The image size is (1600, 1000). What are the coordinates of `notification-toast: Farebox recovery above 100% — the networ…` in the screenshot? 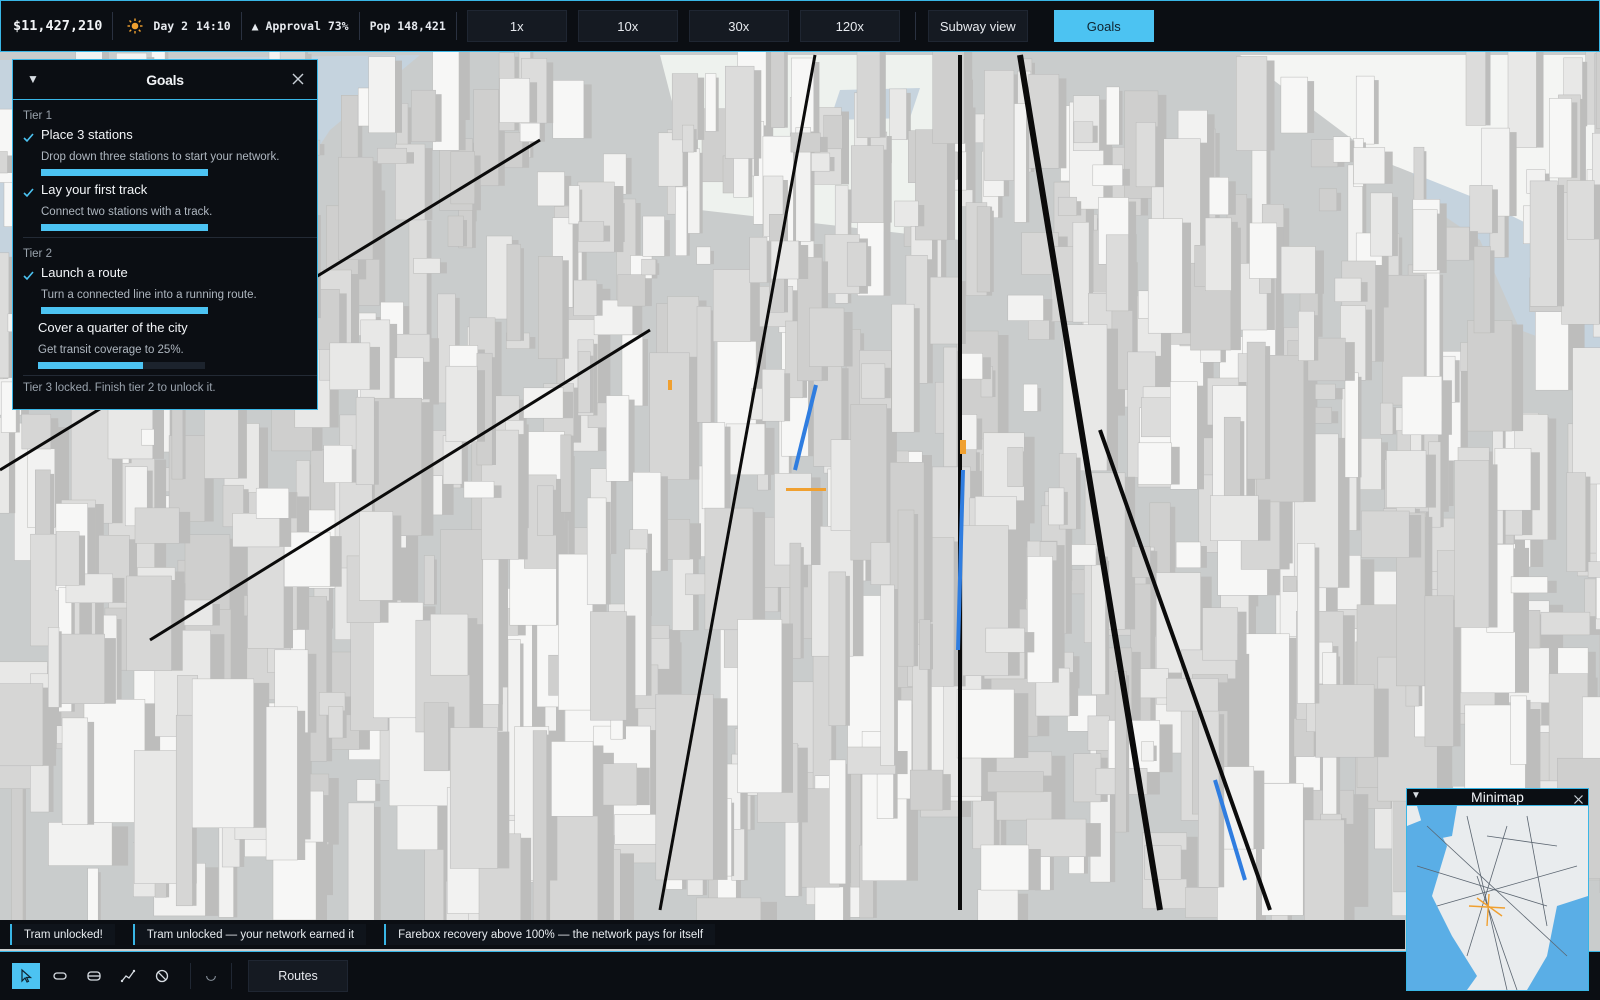 It's located at (550, 934).